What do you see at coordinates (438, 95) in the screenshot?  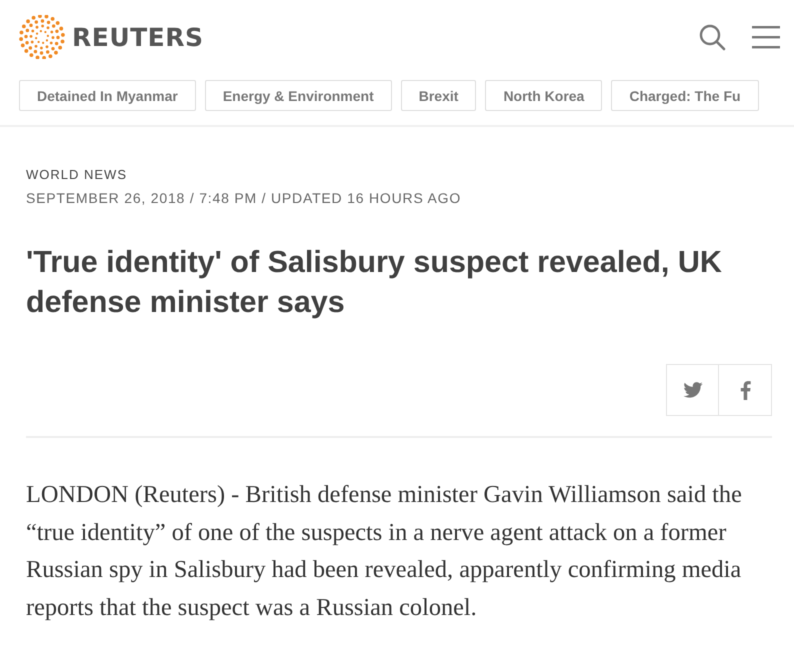 I see `topic-tag: Brexit` at bounding box center [438, 95].